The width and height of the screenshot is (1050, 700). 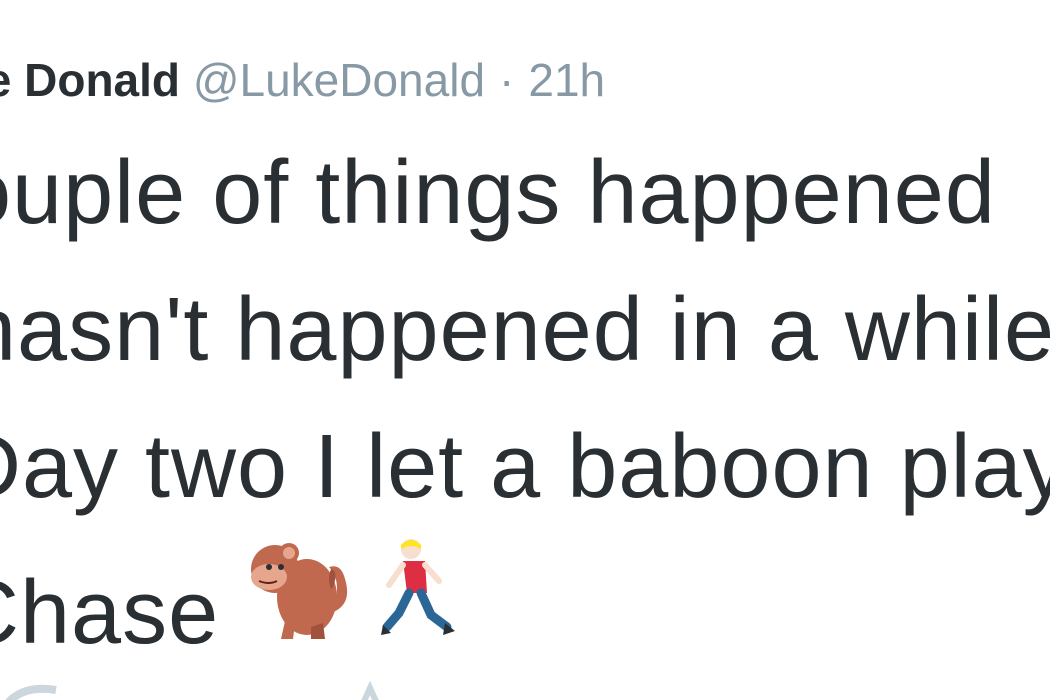 I want to click on tweet-header: Luke Donald @LukeDonald ·21h, so click(x=302, y=80).